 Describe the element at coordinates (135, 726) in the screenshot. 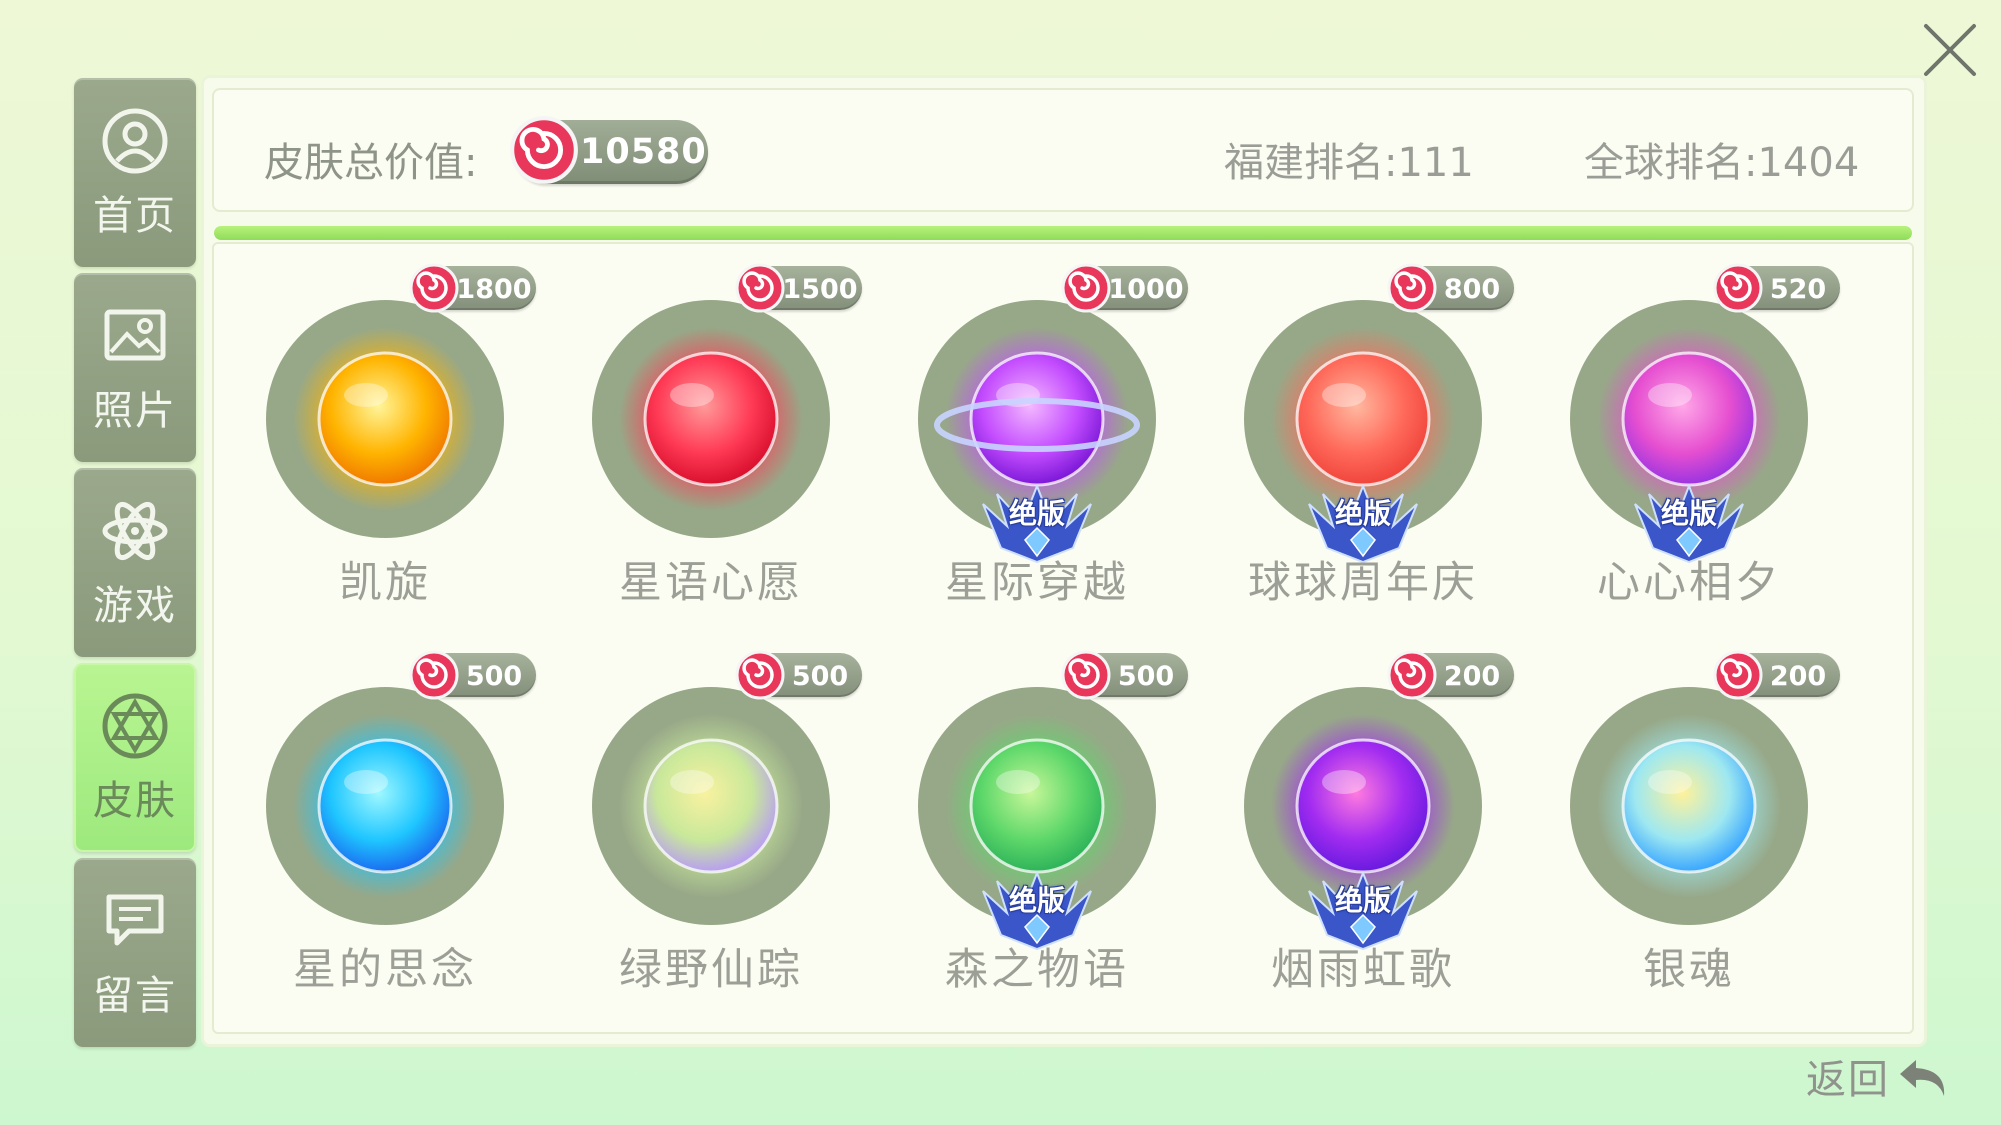

I see `skin-icon` at that location.